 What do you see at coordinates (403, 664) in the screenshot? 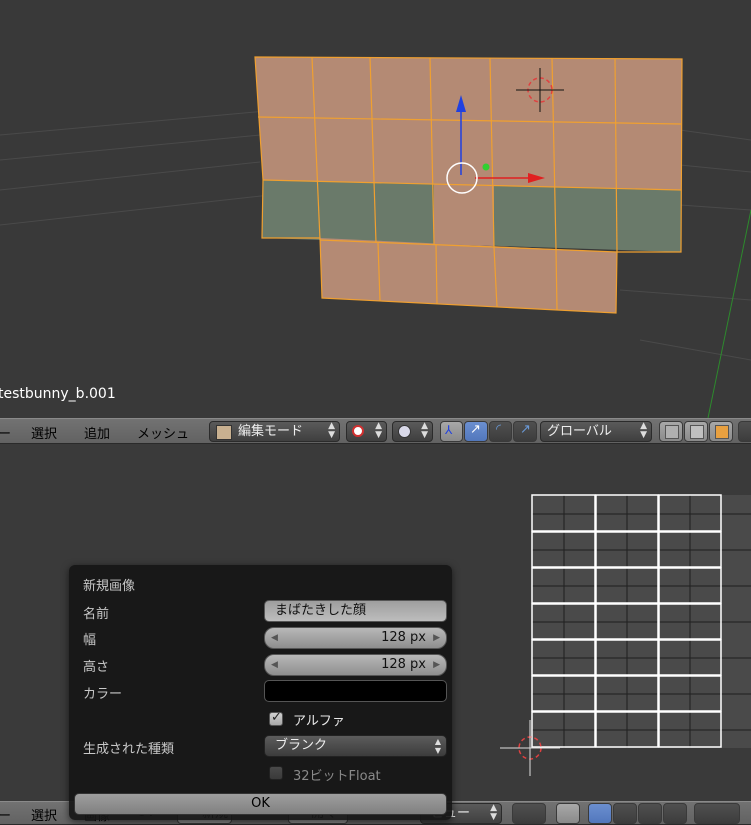
I see `height-value: 128 px` at bounding box center [403, 664].